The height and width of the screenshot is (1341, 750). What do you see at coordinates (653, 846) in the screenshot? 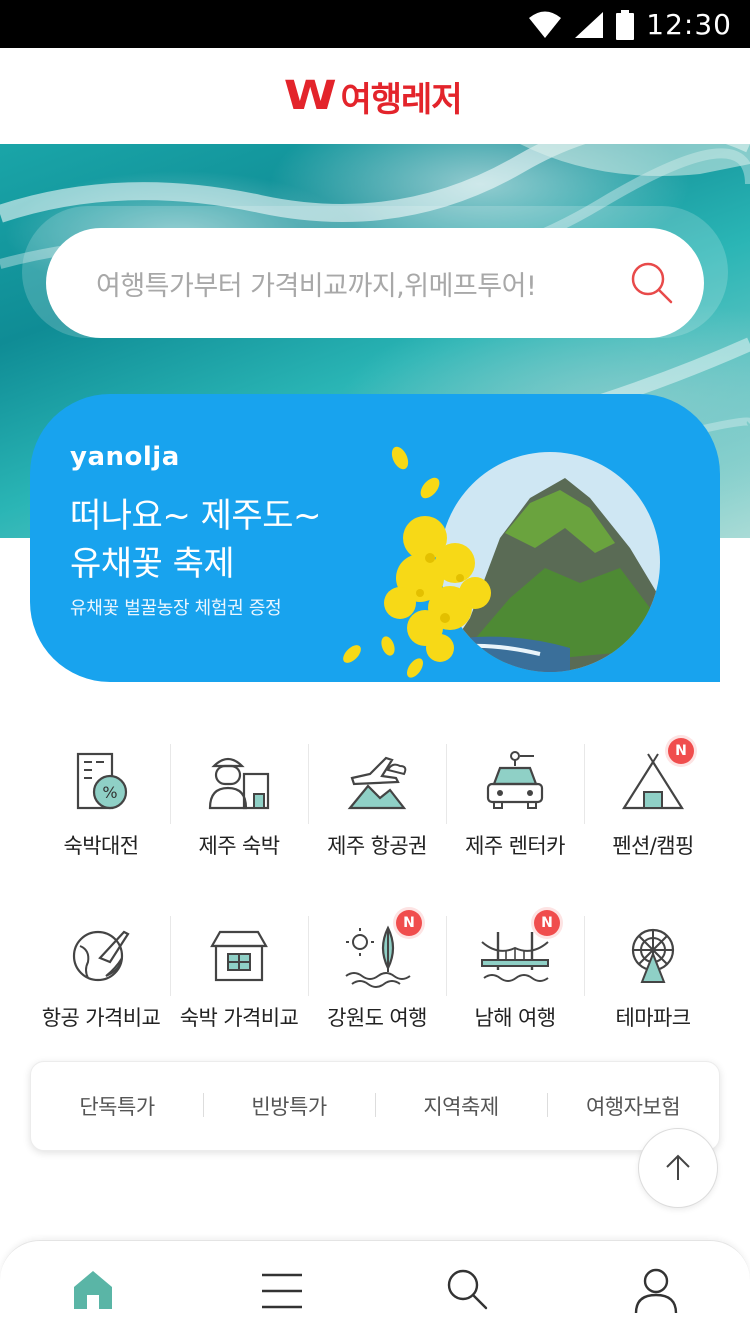
I see `category-label: 펜션/캠핑` at bounding box center [653, 846].